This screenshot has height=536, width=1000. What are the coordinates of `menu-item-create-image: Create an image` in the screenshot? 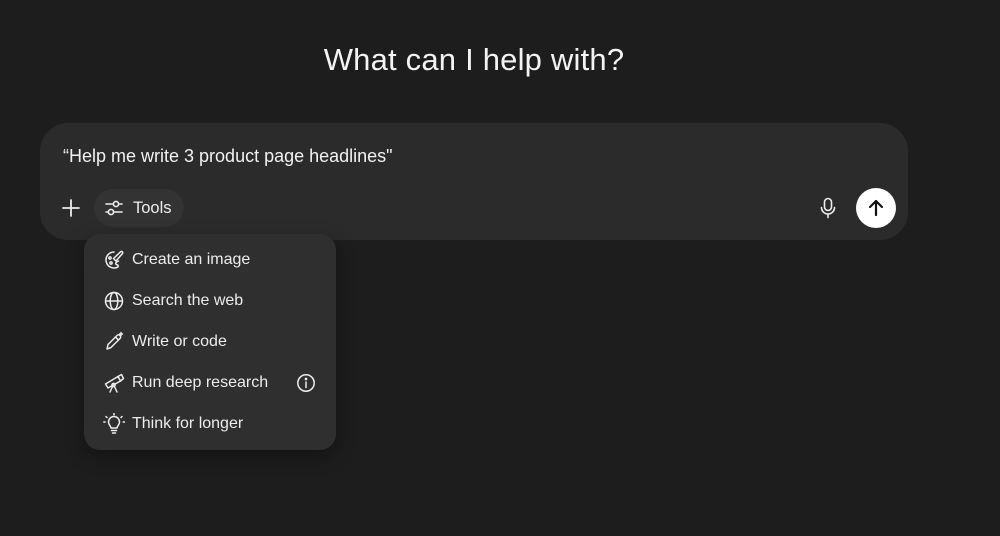 It's located at (210, 260).